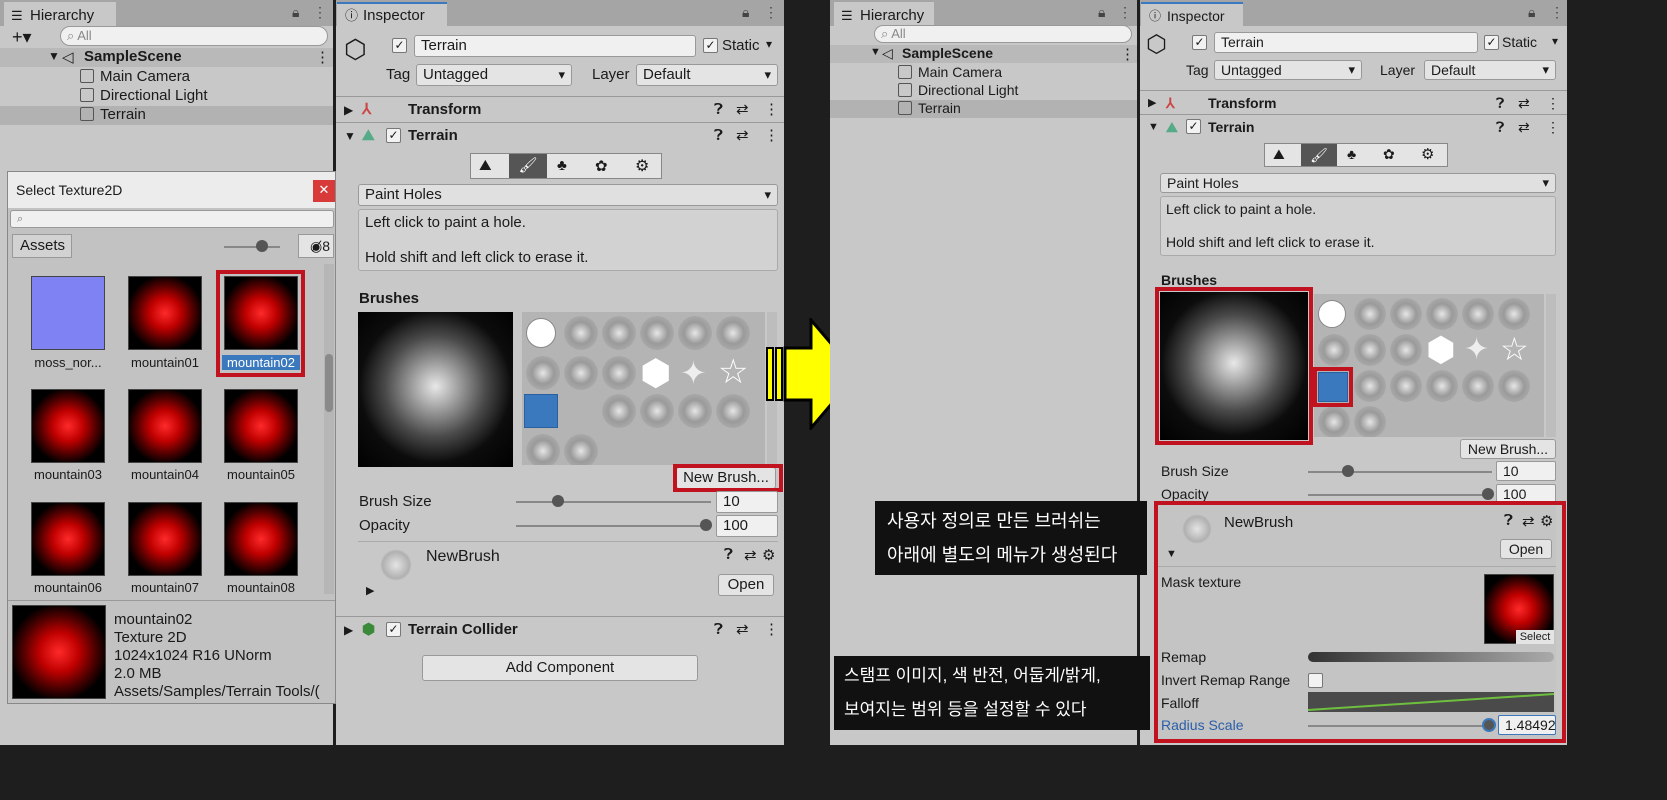 The image size is (1667, 800). What do you see at coordinates (324, 191) in the screenshot?
I see `close-button: ✕` at bounding box center [324, 191].